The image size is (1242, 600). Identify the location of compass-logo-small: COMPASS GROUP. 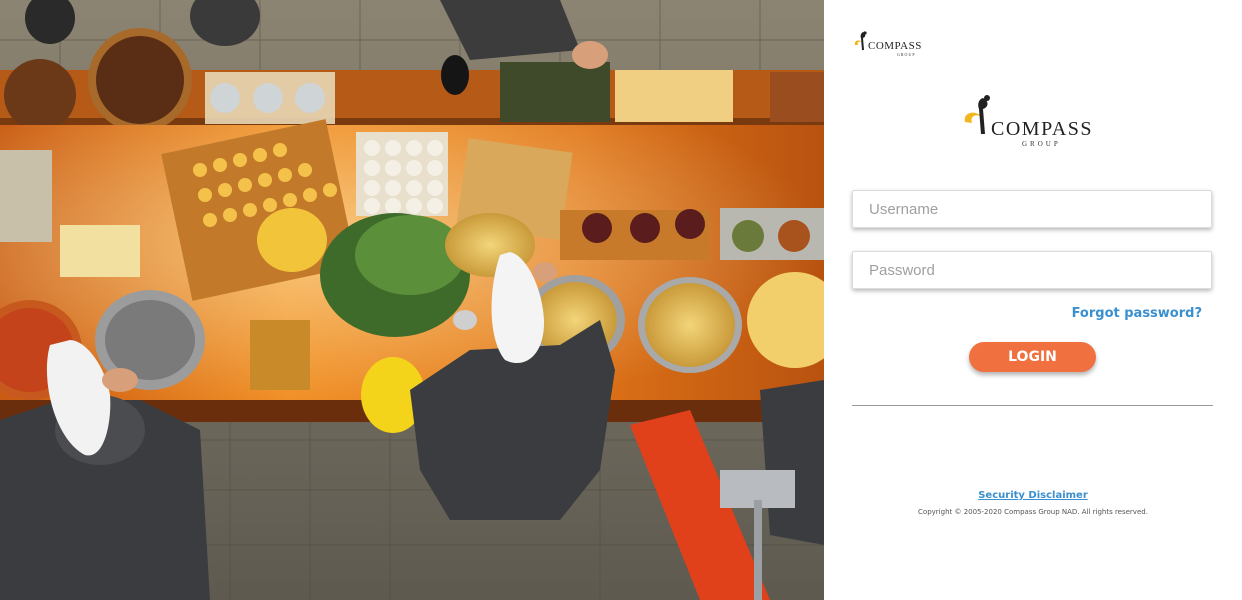
(893, 45).